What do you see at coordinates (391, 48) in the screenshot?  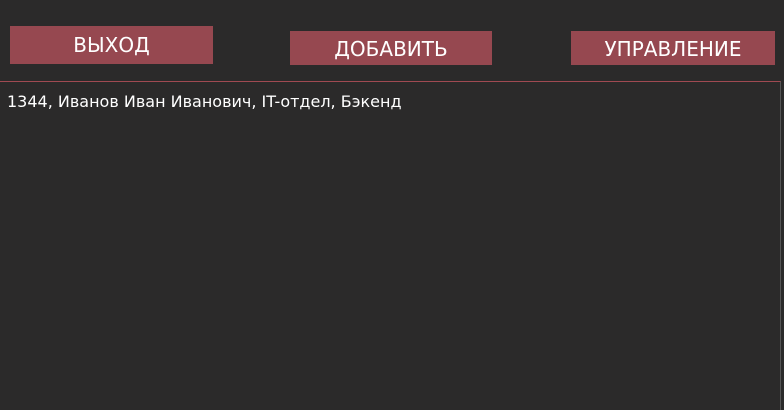 I see `add-button: ДОБАВИТЬ` at bounding box center [391, 48].